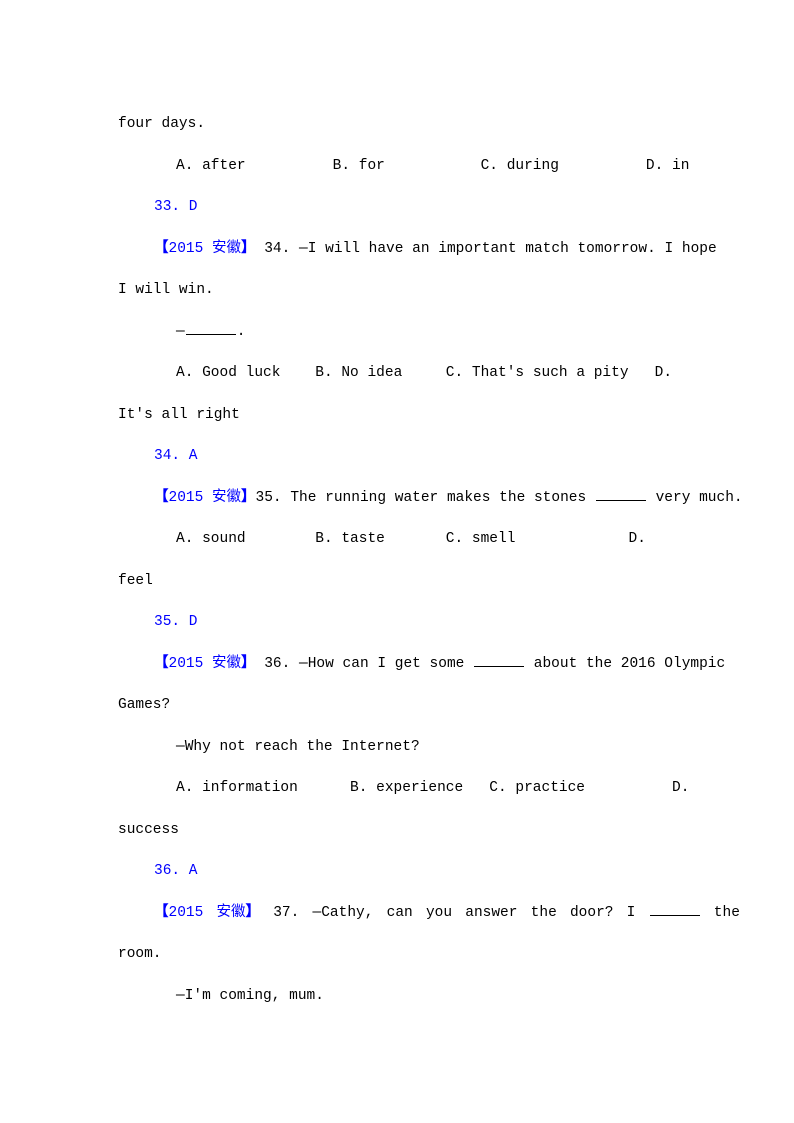 This screenshot has height=1123, width=794. I want to click on answer-line-q36: 36. A, so click(397, 872).